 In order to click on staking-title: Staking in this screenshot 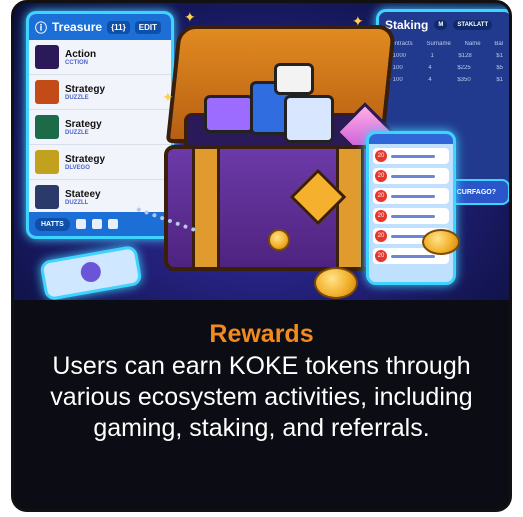, I will do `click(407, 25)`.